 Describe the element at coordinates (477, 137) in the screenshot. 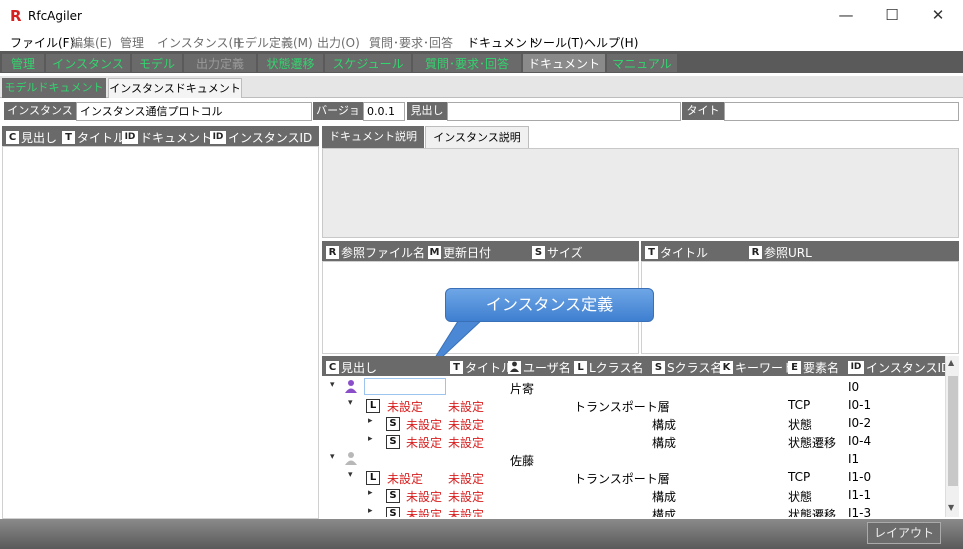

I see `tab-instance-description: インスタンス説明` at that location.